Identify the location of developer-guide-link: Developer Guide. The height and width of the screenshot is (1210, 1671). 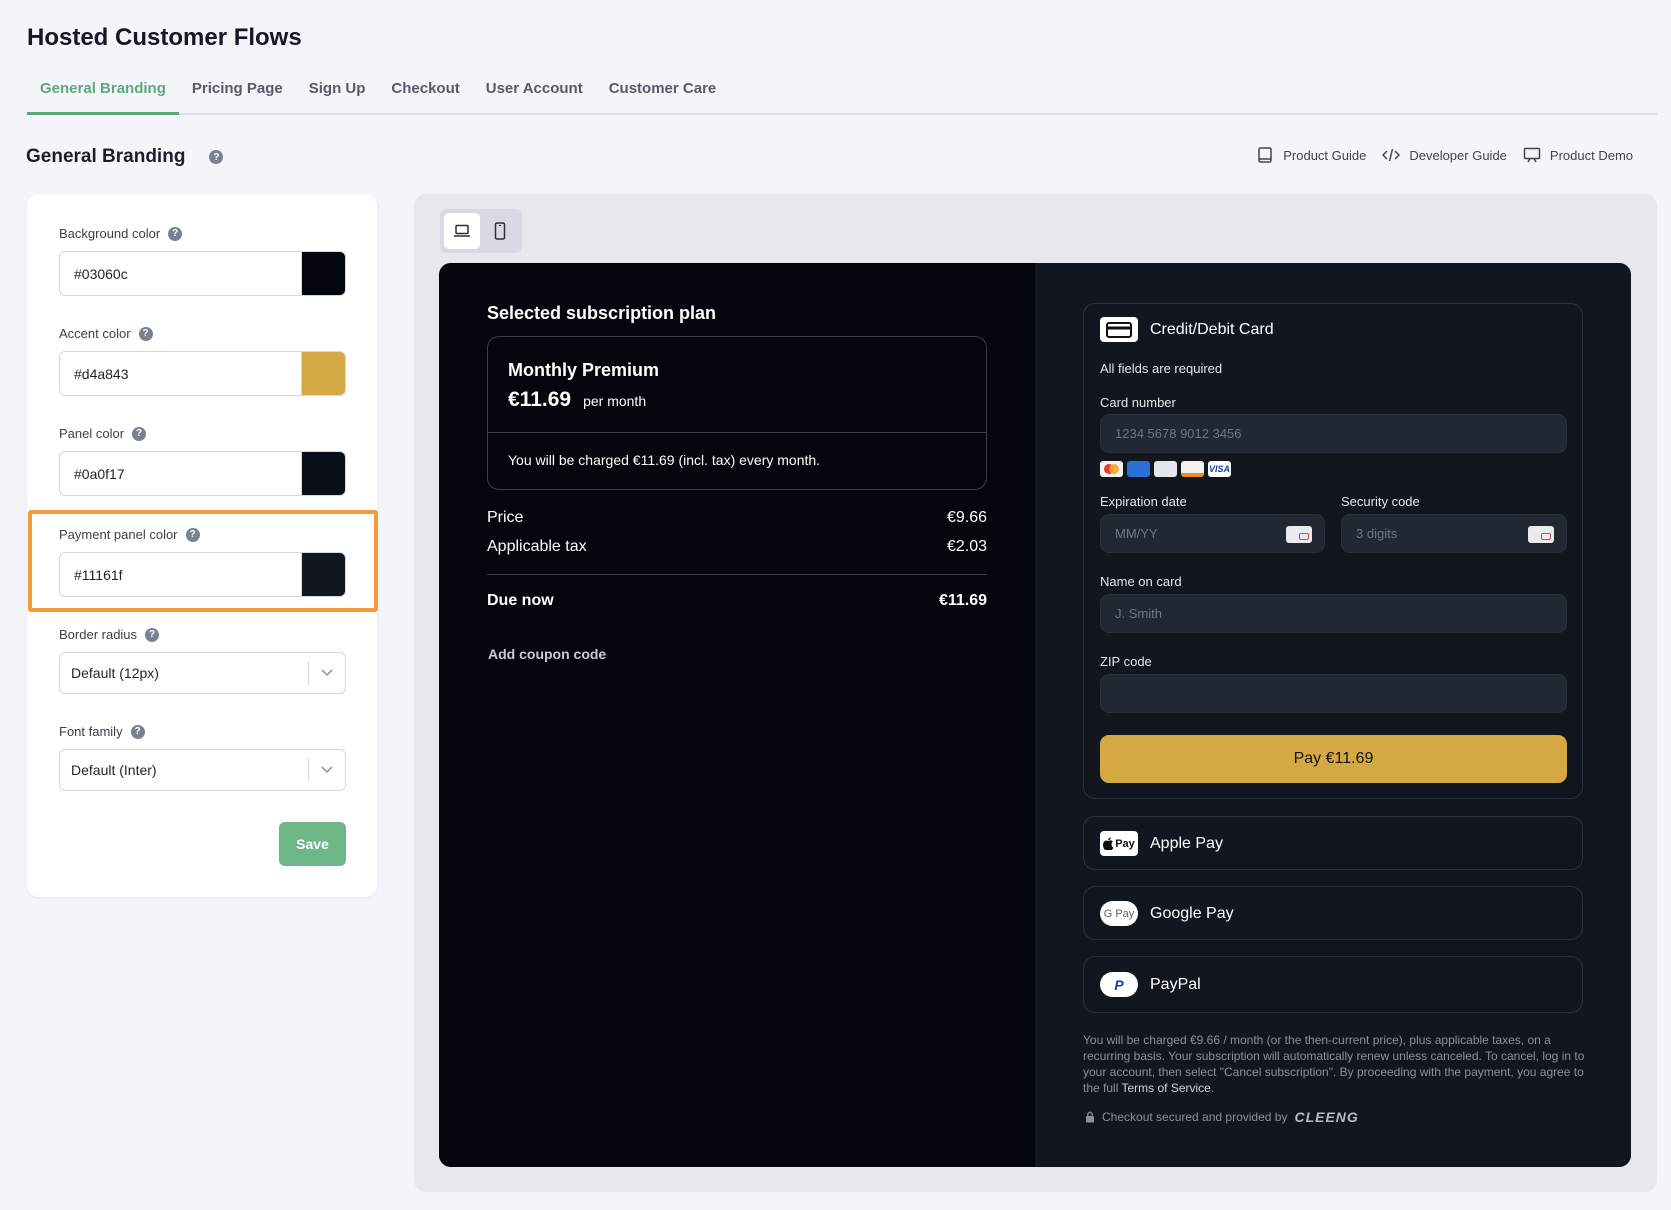
(1444, 155).